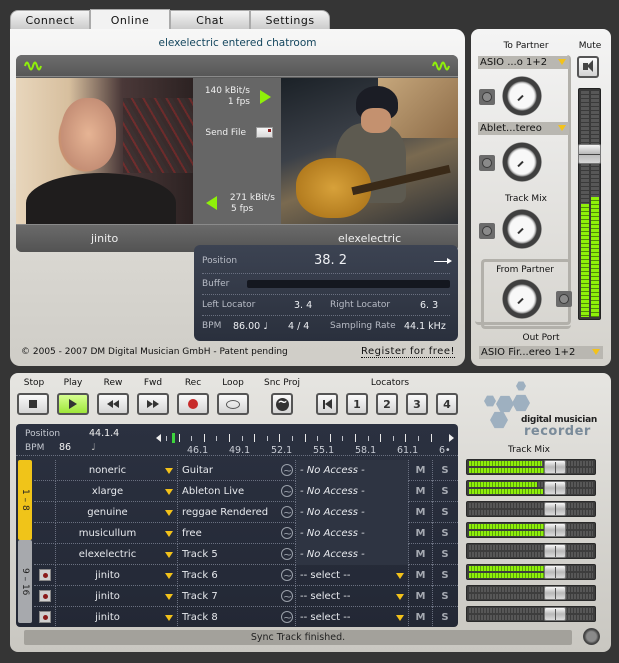 The image size is (619, 663). I want to click on input-2-gain-knob, so click(522, 162).